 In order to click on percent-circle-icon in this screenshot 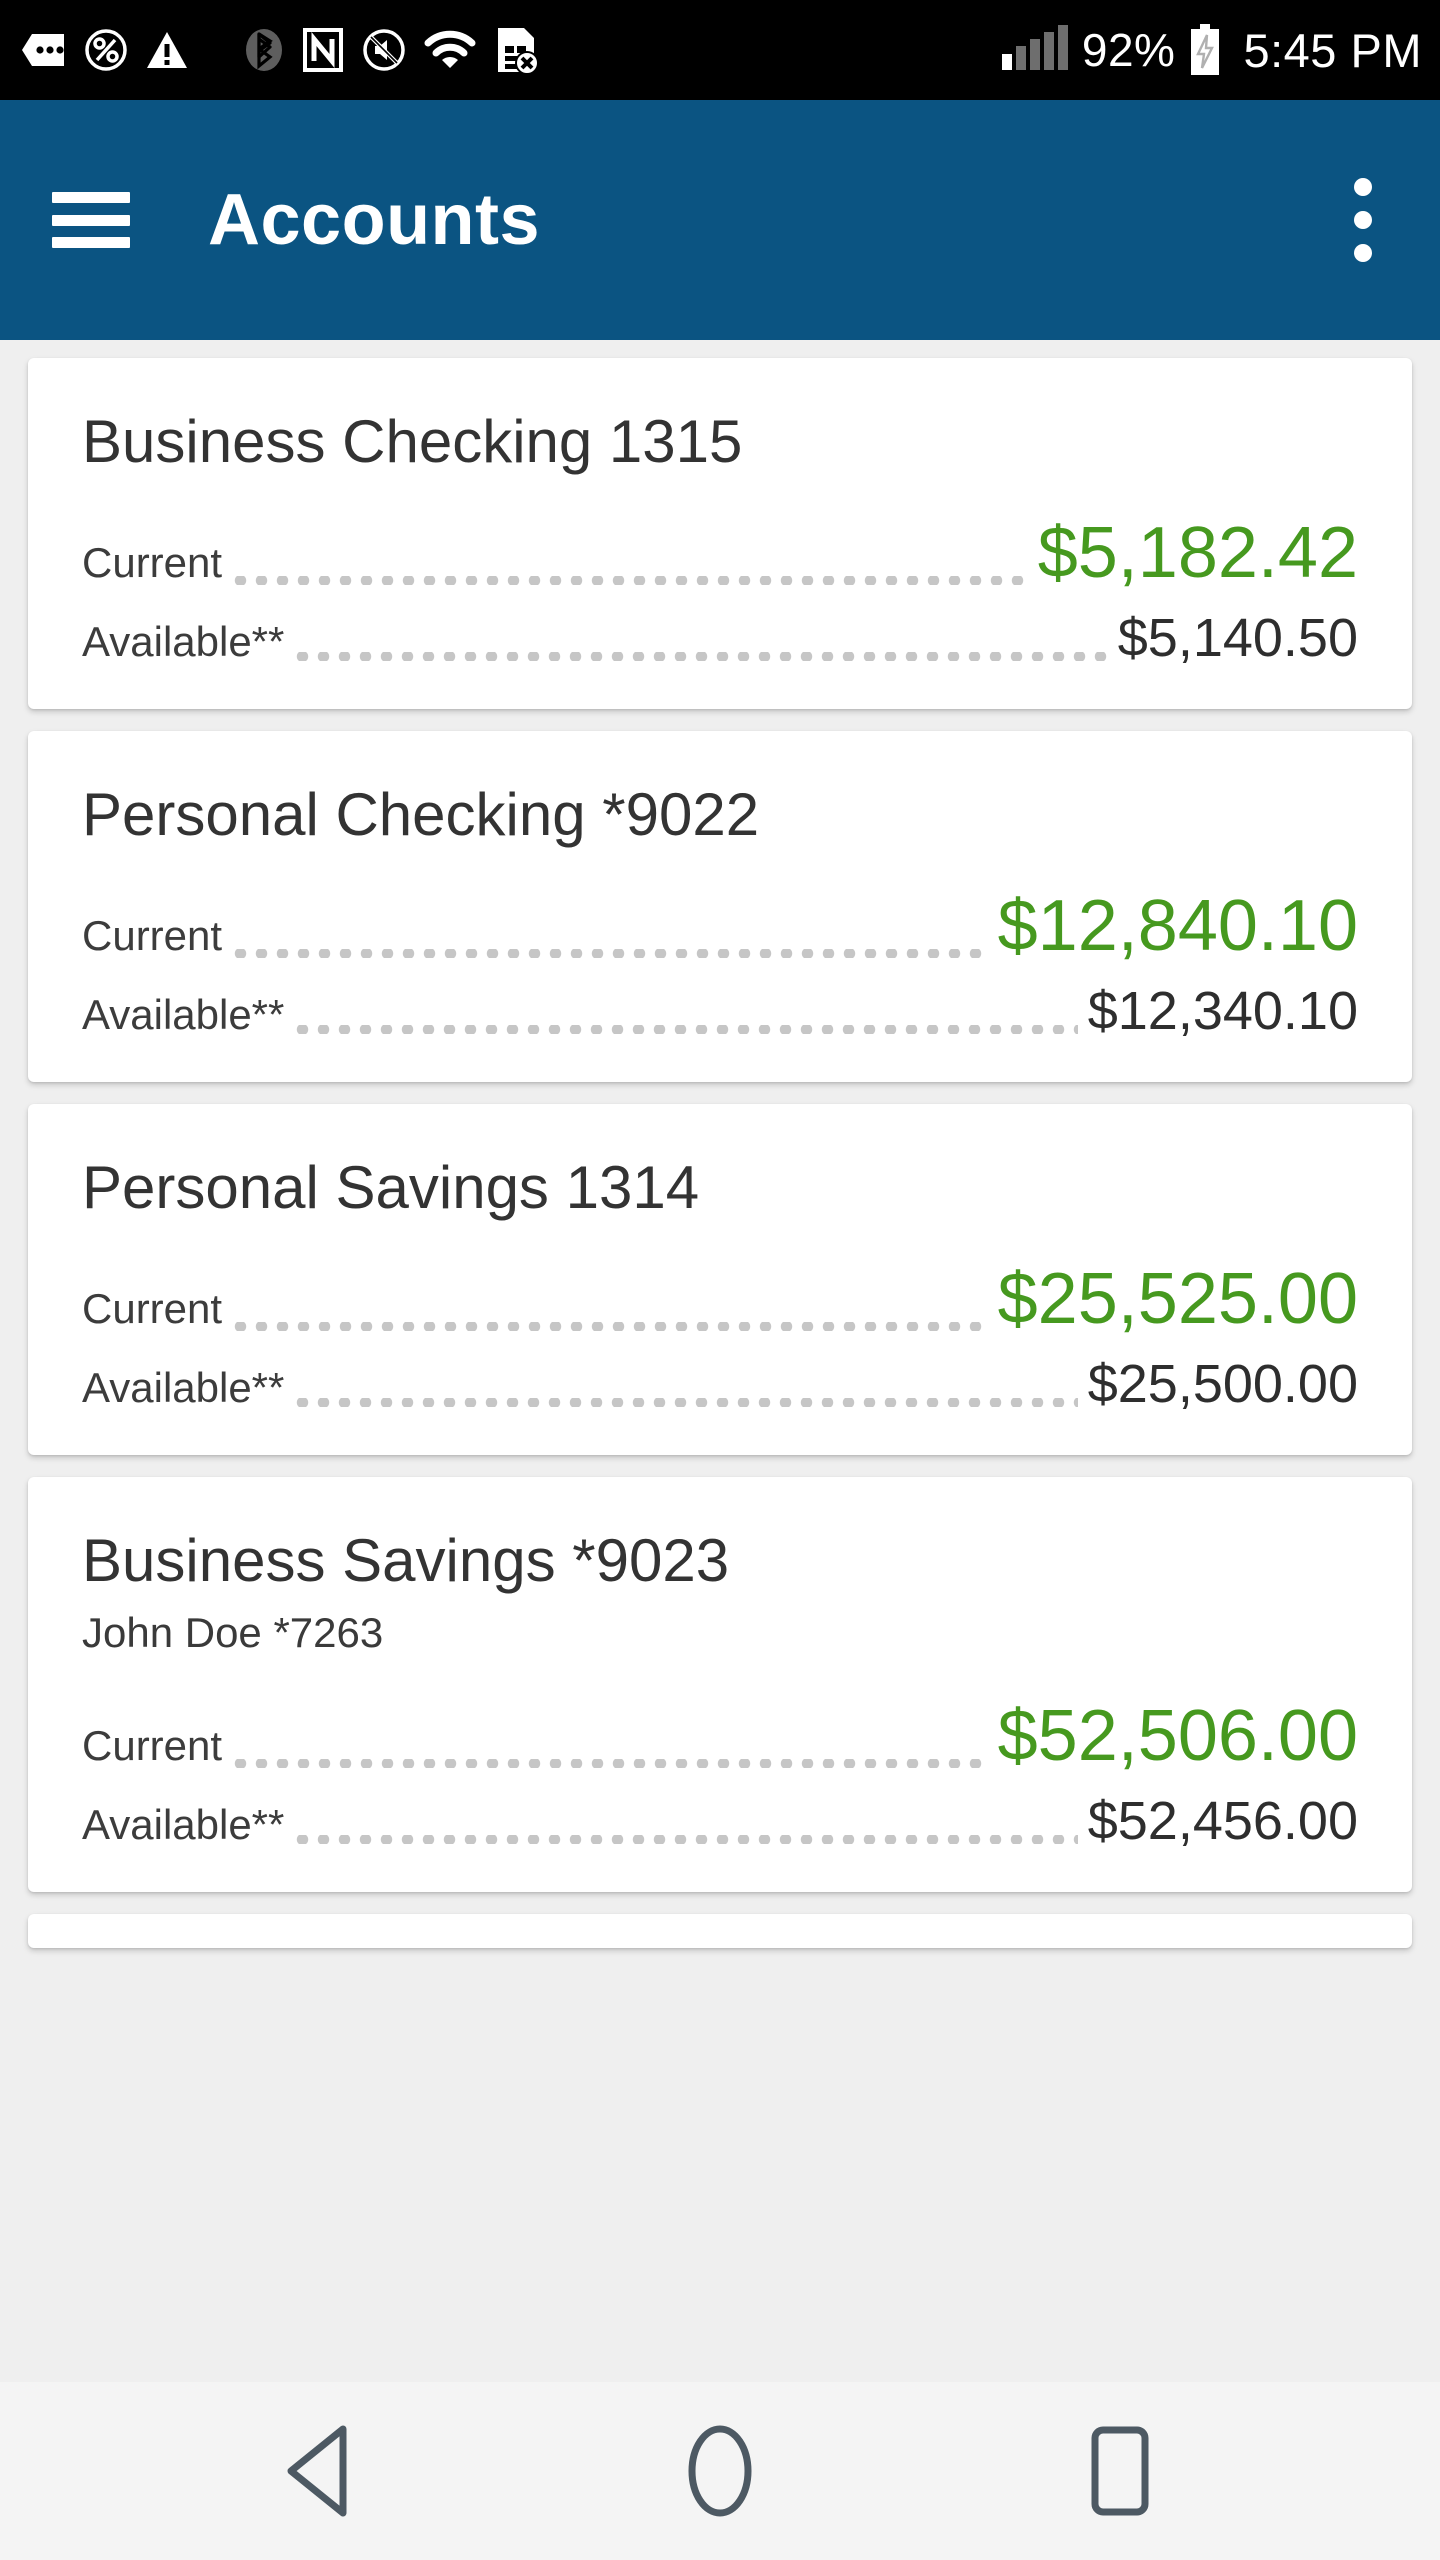, I will do `click(106, 50)`.